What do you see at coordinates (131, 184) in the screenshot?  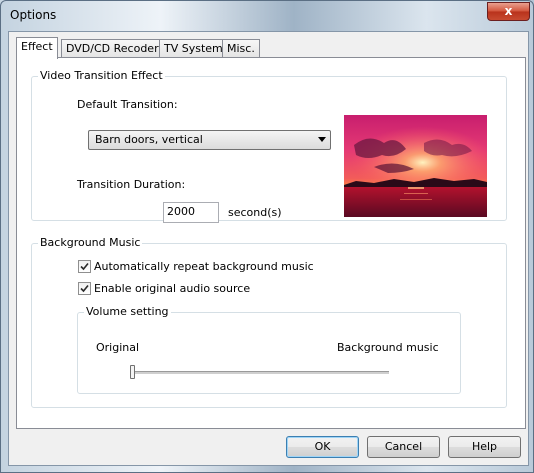 I see `transition-duration-label: Transition Duration:` at bounding box center [131, 184].